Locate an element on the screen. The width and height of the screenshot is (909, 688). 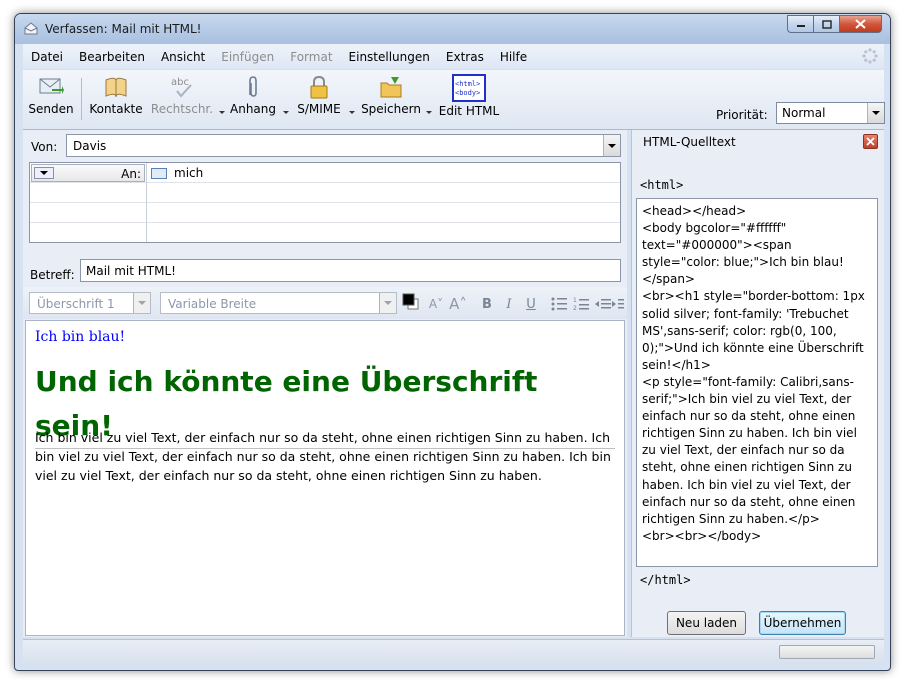
close-button is located at coordinates (860, 24).